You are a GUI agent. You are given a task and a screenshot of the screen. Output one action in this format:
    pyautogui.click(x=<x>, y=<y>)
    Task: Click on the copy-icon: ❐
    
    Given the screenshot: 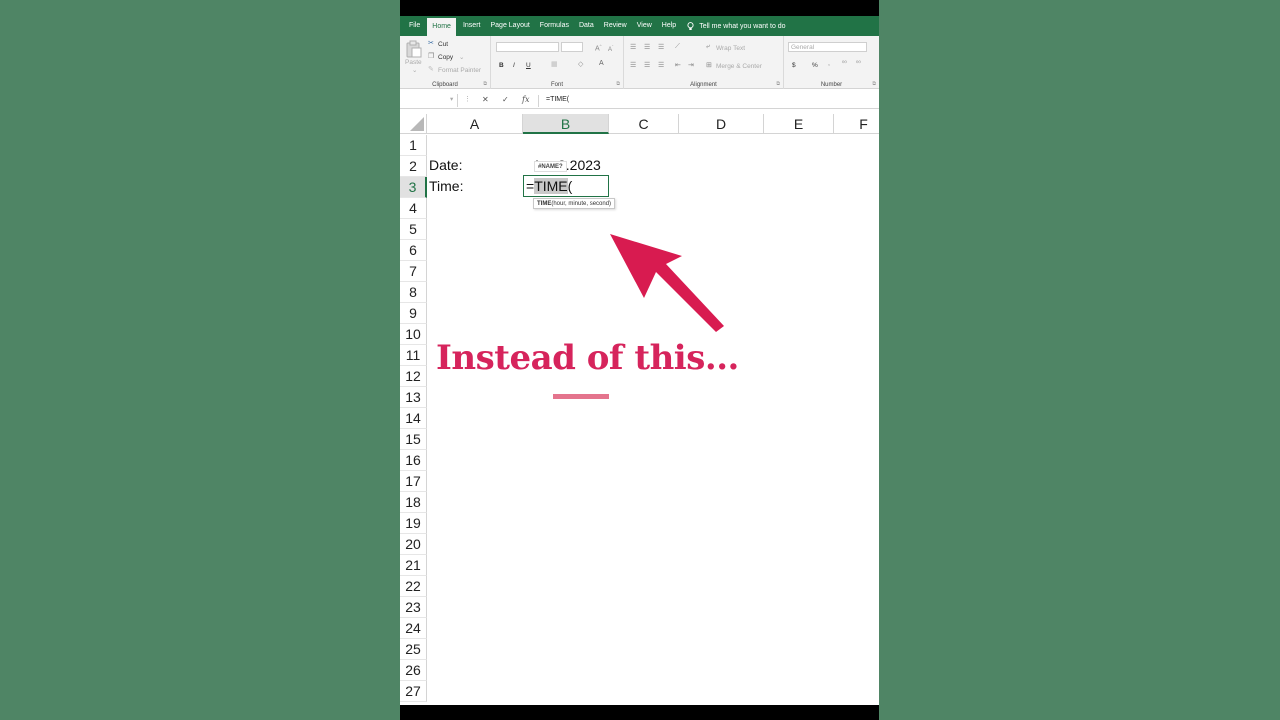 What is the action you would take?
    pyautogui.click(x=431, y=56)
    